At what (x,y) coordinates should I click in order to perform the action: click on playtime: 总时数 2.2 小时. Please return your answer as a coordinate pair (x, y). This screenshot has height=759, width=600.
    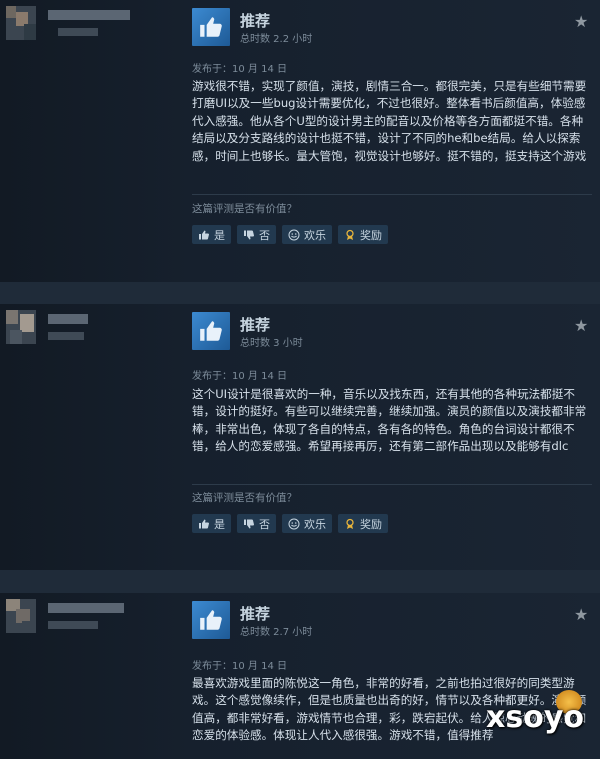
    Looking at the image, I should click on (276, 39).